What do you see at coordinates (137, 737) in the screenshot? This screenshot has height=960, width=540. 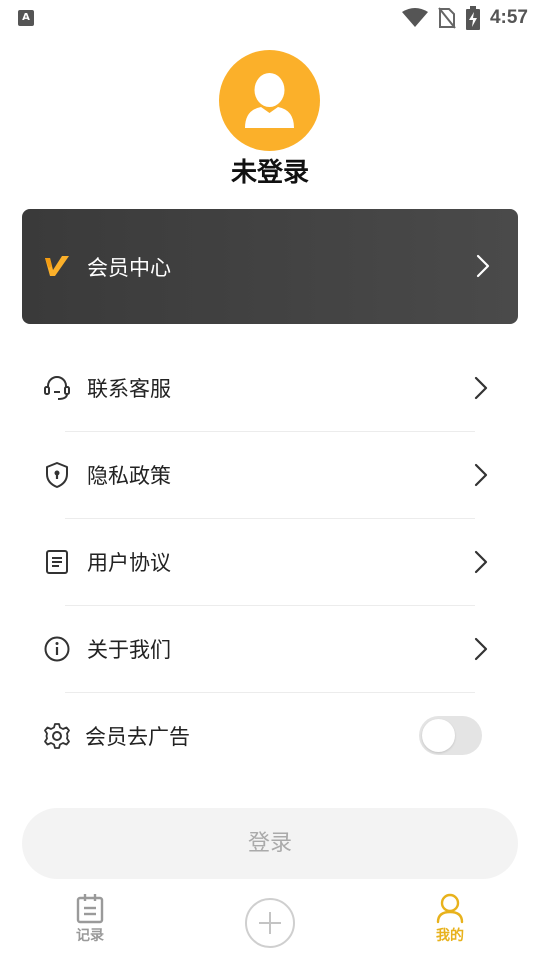 I see `menu-item-label: 会员去广告` at bounding box center [137, 737].